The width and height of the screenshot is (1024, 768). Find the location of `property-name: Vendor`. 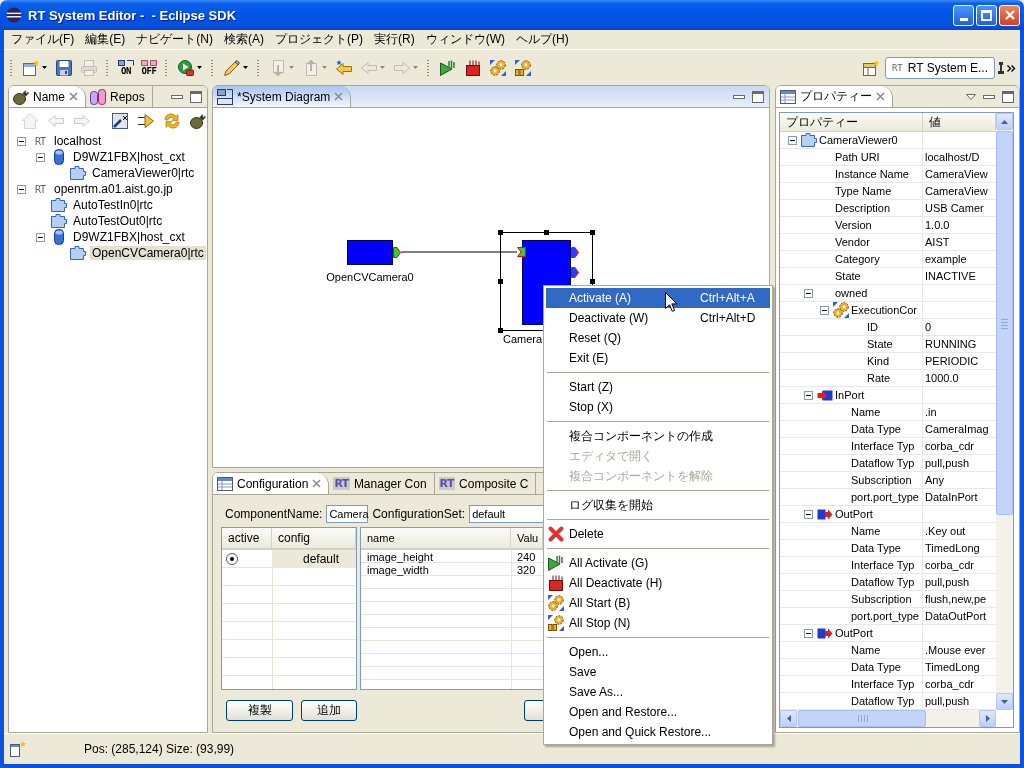

property-name: Vendor is located at coordinates (852, 242).